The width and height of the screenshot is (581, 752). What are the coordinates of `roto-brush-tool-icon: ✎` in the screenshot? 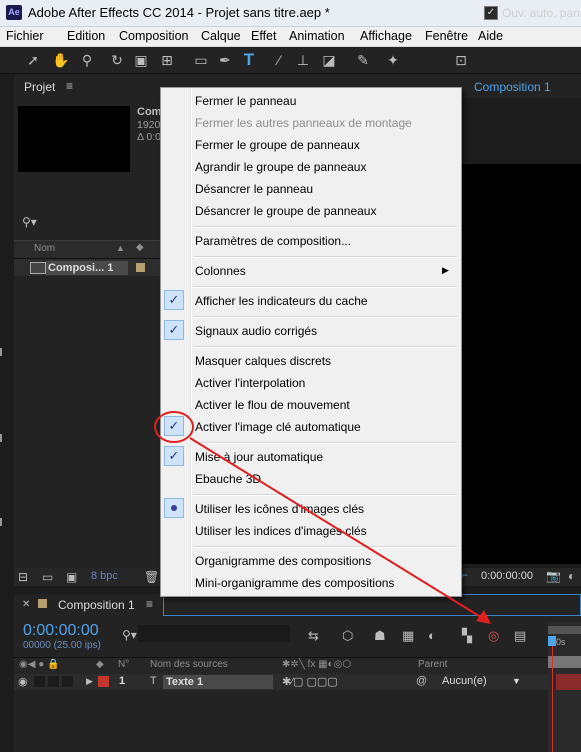 It's located at (363, 60).